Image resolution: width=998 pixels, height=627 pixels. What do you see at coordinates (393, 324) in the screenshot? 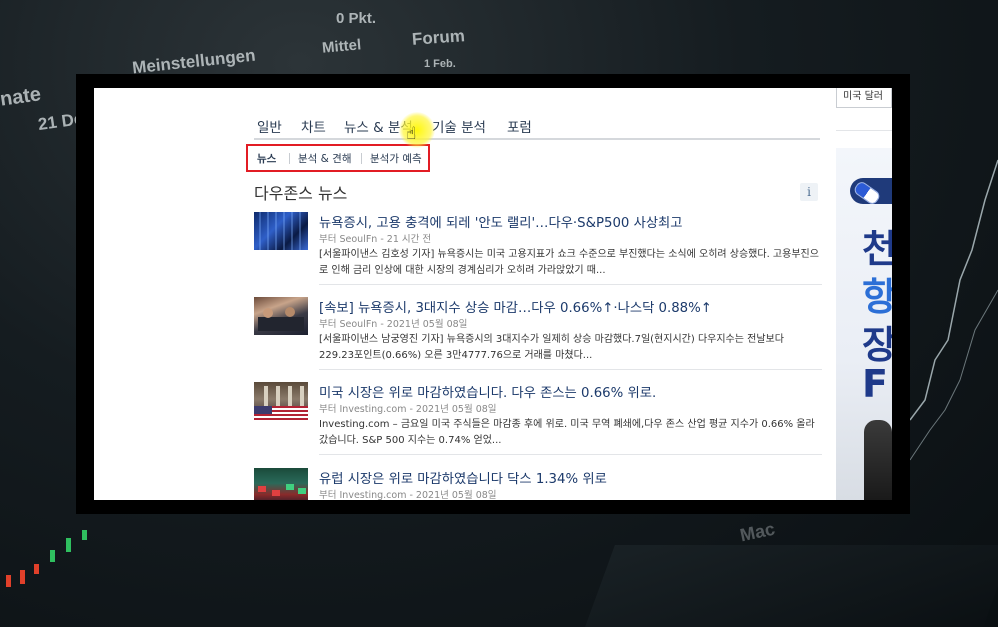
I see `article-meta: 부터 SeoulFn - 2021년 05월 08일` at bounding box center [393, 324].